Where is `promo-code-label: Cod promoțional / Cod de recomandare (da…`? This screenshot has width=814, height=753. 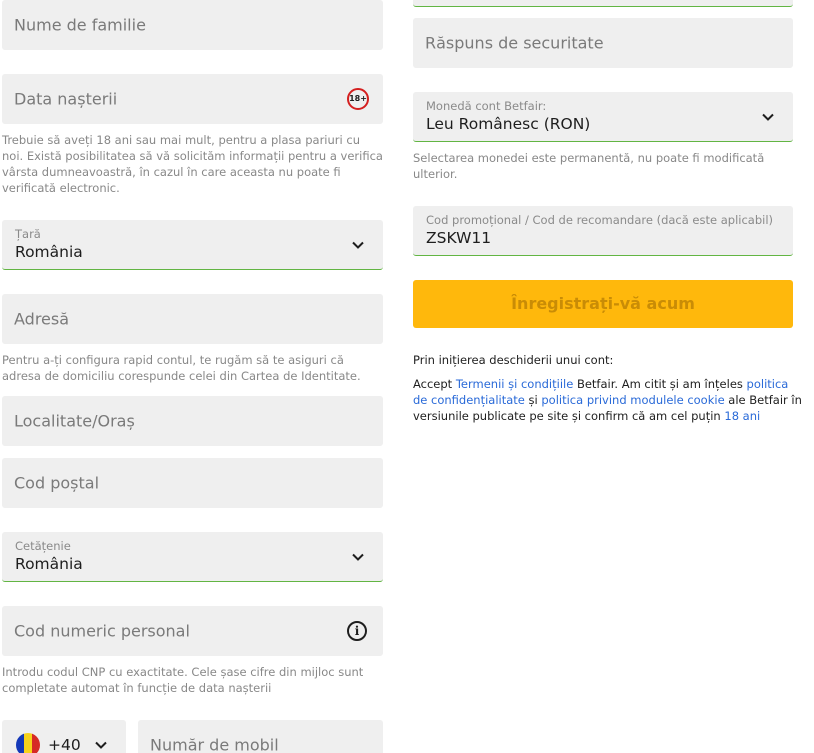
promo-code-label: Cod promoțional / Cod de recomandare (da… is located at coordinates (600, 220).